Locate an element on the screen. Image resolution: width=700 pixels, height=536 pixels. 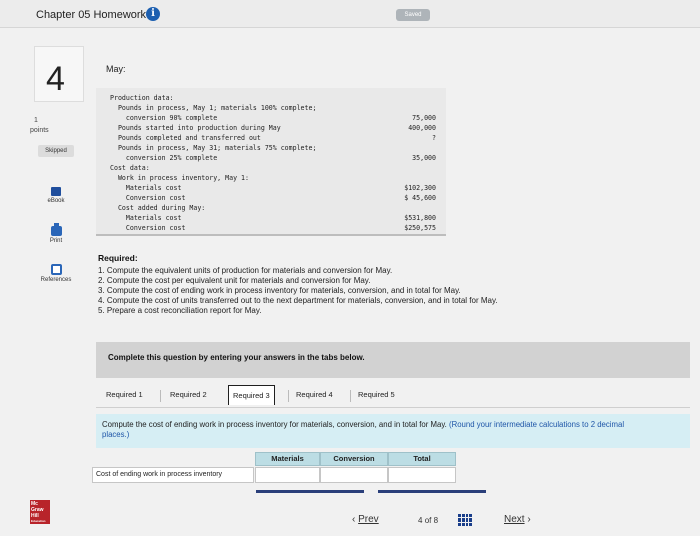
info-icon: i is located at coordinates (153, 14).